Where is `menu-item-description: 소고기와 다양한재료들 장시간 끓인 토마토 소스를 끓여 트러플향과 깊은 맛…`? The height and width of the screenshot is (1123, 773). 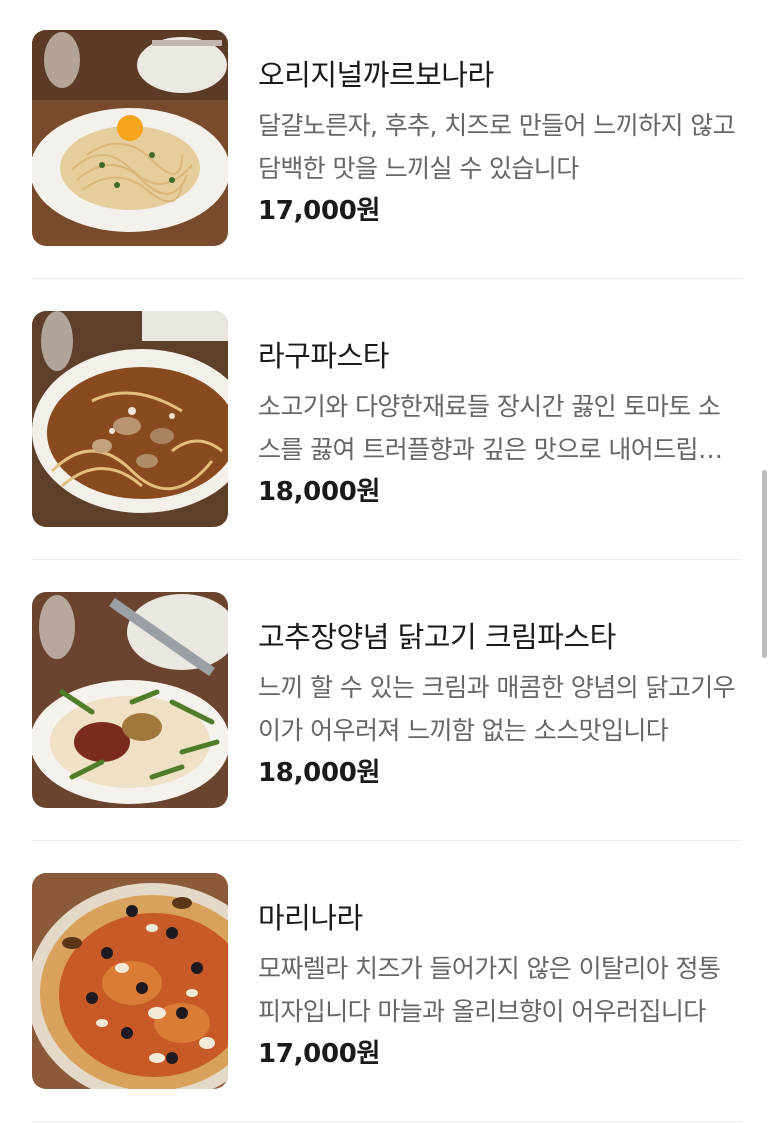
menu-item-description: 소고기와 다양한재료들 장시간 끓인 토마토 소스를 끓여 트러플향과 깊은 맛… is located at coordinates (489, 428).